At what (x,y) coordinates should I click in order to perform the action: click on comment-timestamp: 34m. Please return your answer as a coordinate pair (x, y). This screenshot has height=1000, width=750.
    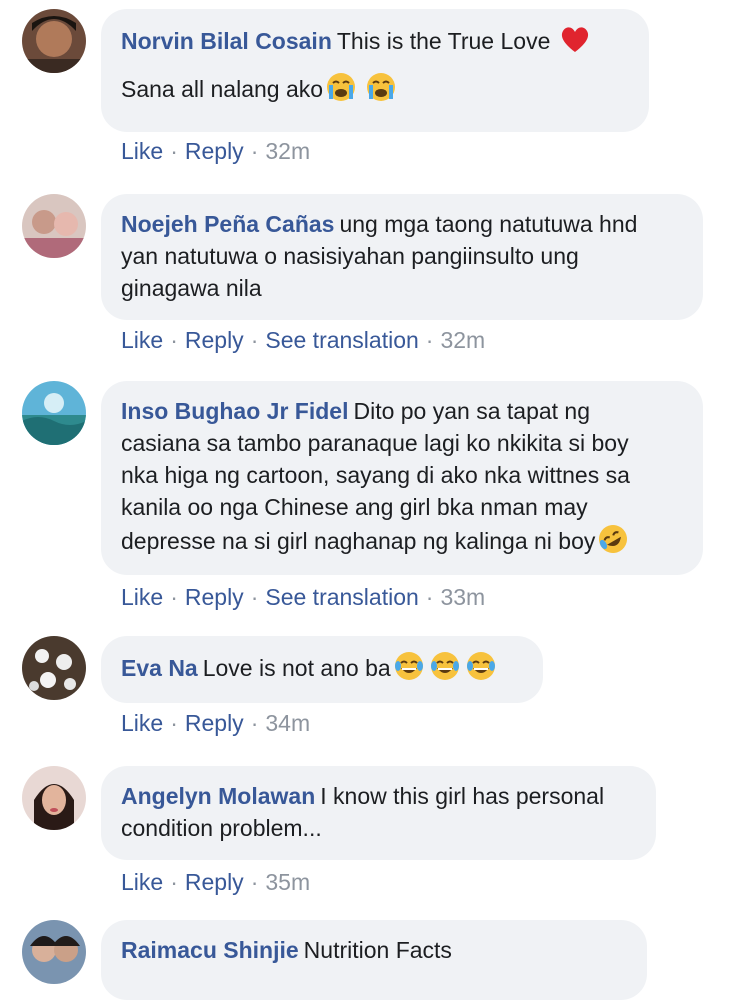
    Looking at the image, I should click on (287, 723).